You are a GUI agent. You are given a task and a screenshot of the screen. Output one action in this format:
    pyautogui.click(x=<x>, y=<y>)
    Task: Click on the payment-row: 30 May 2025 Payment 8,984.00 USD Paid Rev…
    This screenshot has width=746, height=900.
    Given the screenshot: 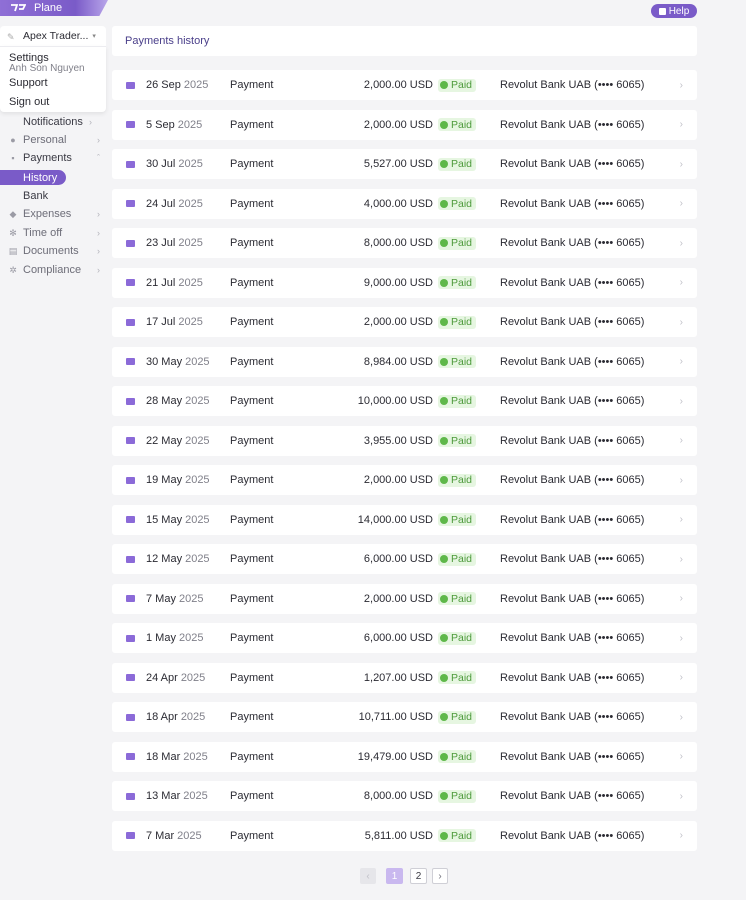 What is the action you would take?
    pyautogui.click(x=404, y=361)
    